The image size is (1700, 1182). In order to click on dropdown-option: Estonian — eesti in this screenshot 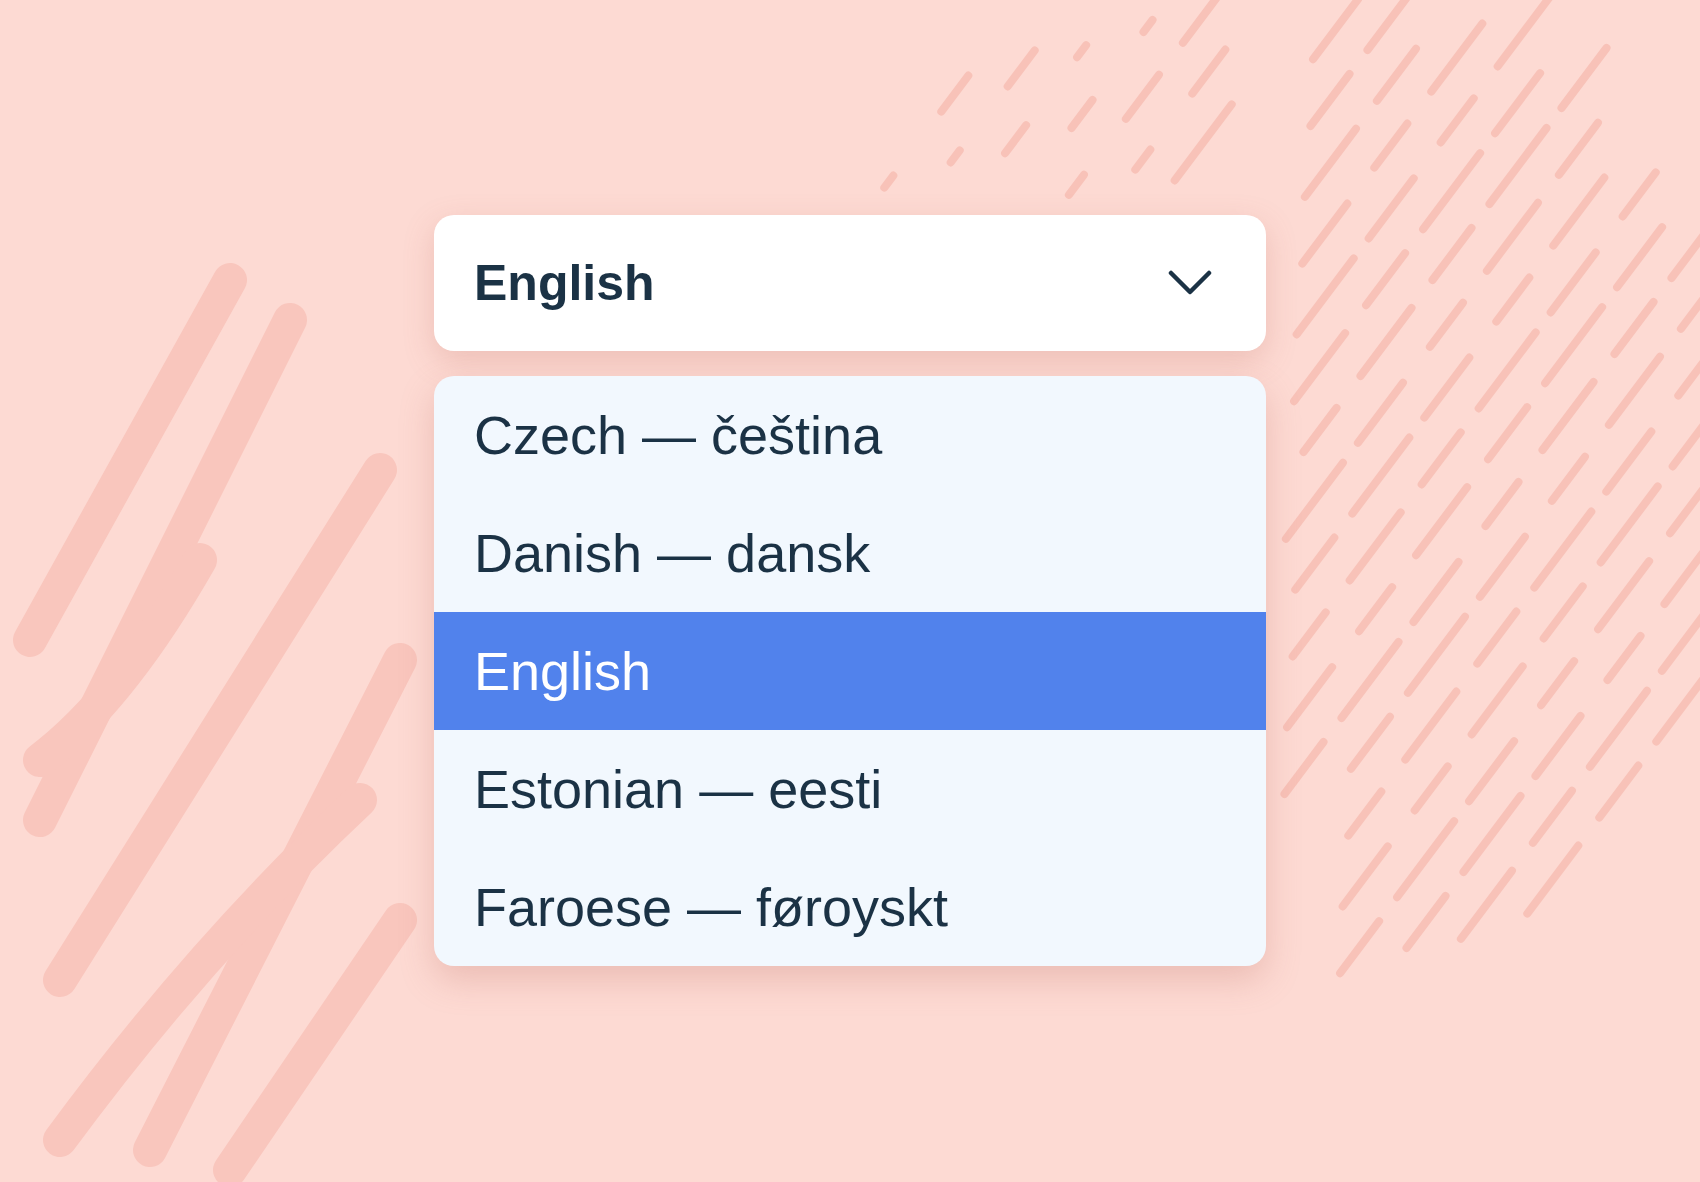, I will do `click(850, 789)`.